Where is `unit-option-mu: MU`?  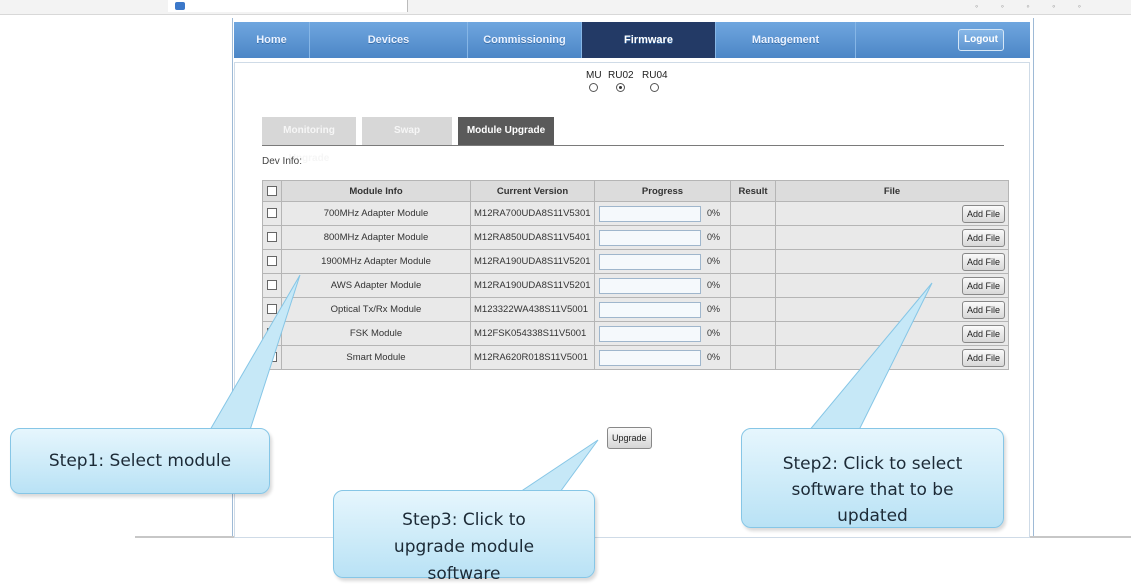 unit-option-mu: MU is located at coordinates (594, 81).